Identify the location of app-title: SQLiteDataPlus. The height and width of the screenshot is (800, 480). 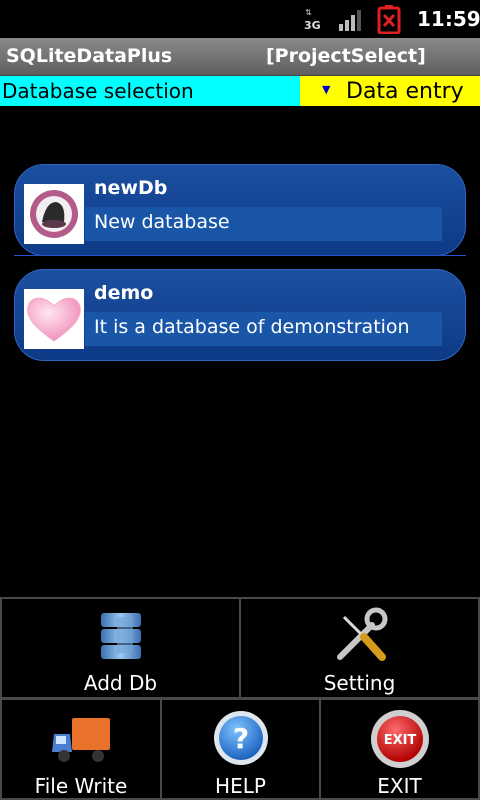
(89, 56).